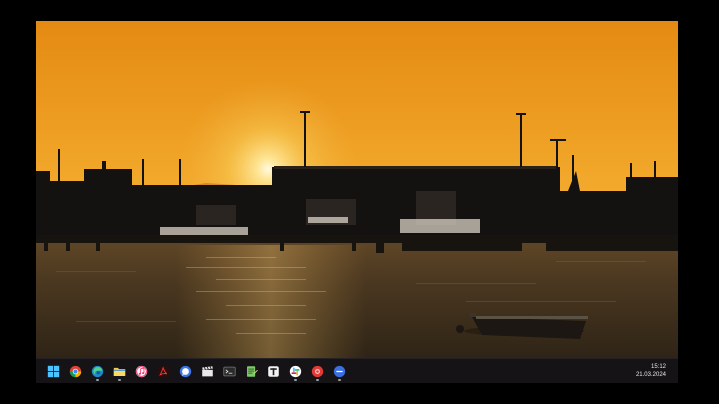  I want to click on signal-taskbar-button, so click(185, 371).